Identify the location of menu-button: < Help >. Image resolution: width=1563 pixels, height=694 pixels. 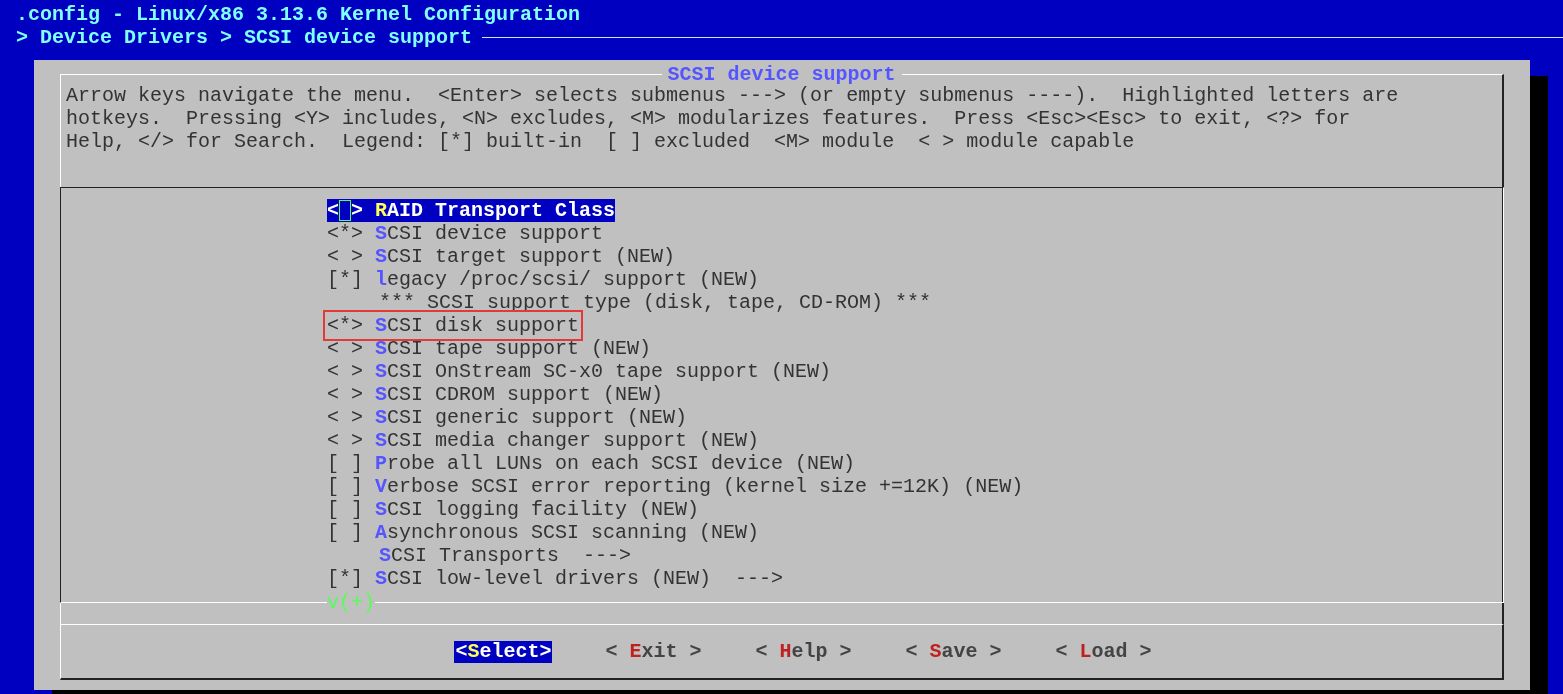
(803, 651).